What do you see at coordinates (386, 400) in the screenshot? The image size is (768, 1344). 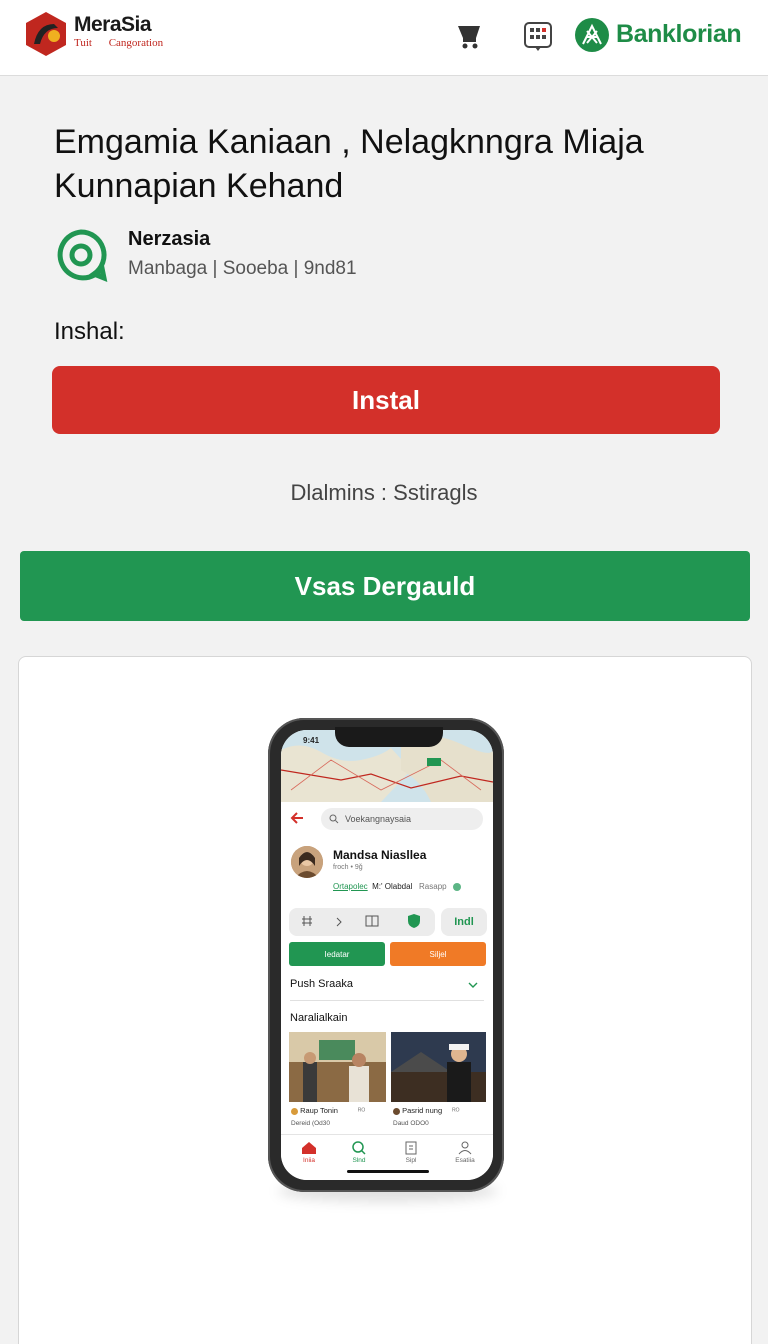 I see `install-button: Instal` at bounding box center [386, 400].